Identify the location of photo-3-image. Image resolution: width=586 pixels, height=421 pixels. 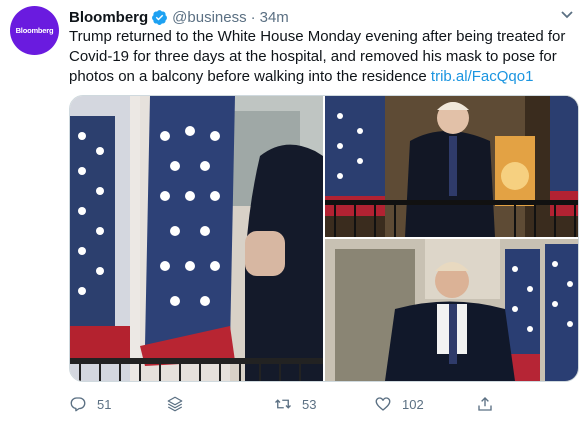
(451, 310).